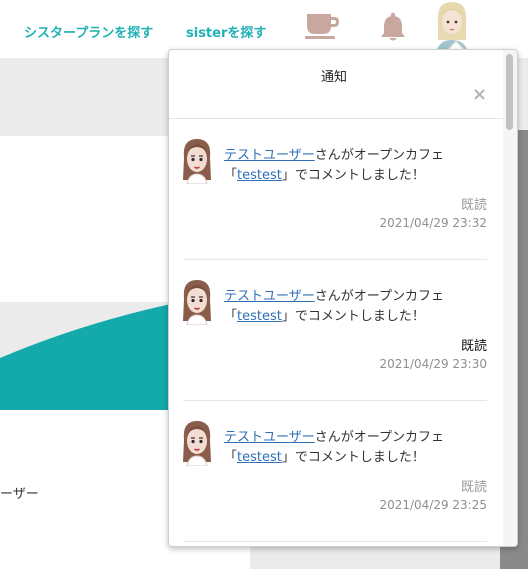 The width and height of the screenshot is (528, 569). I want to click on scrollbar-thumb, so click(509, 92).